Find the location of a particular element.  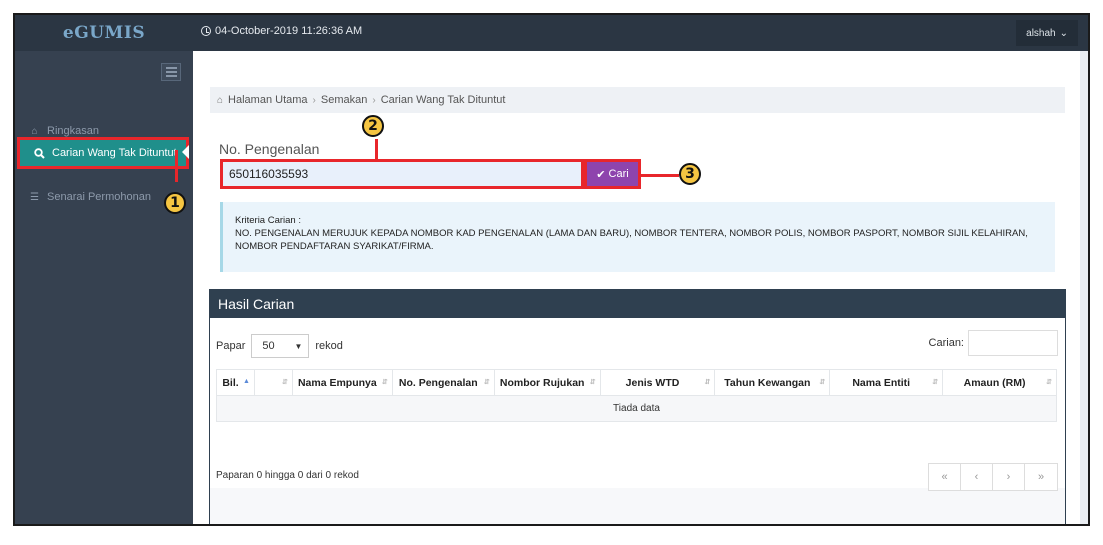

sidebar-item-carian: Carian Wang Tak Dituntut is located at coordinates (103, 153).